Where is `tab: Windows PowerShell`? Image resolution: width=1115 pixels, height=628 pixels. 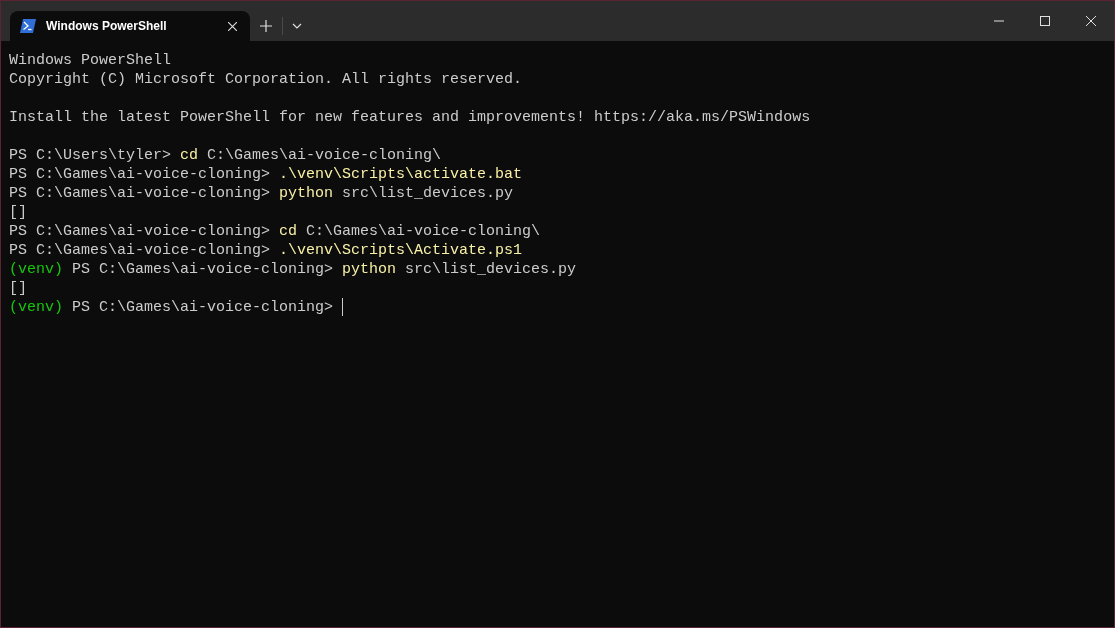 tab: Windows PowerShell is located at coordinates (130, 26).